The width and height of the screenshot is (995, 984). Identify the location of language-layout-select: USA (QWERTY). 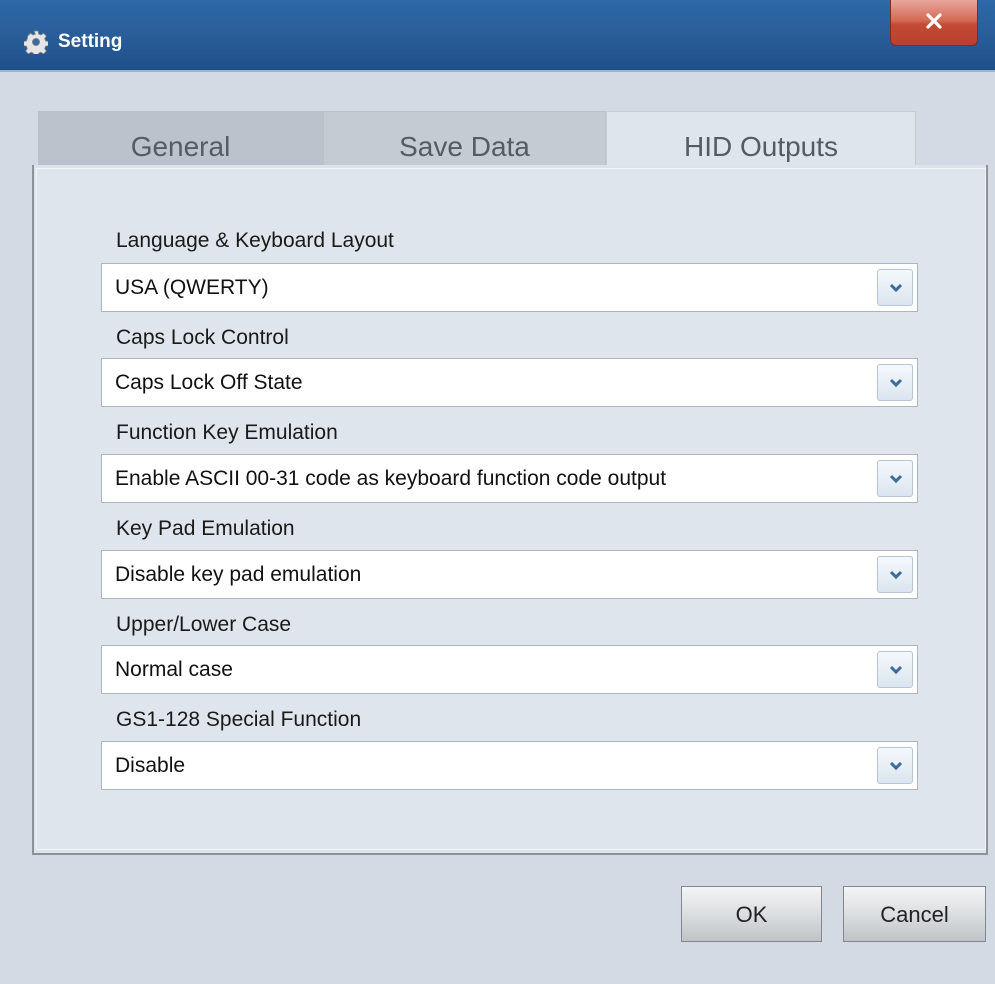
(509, 287).